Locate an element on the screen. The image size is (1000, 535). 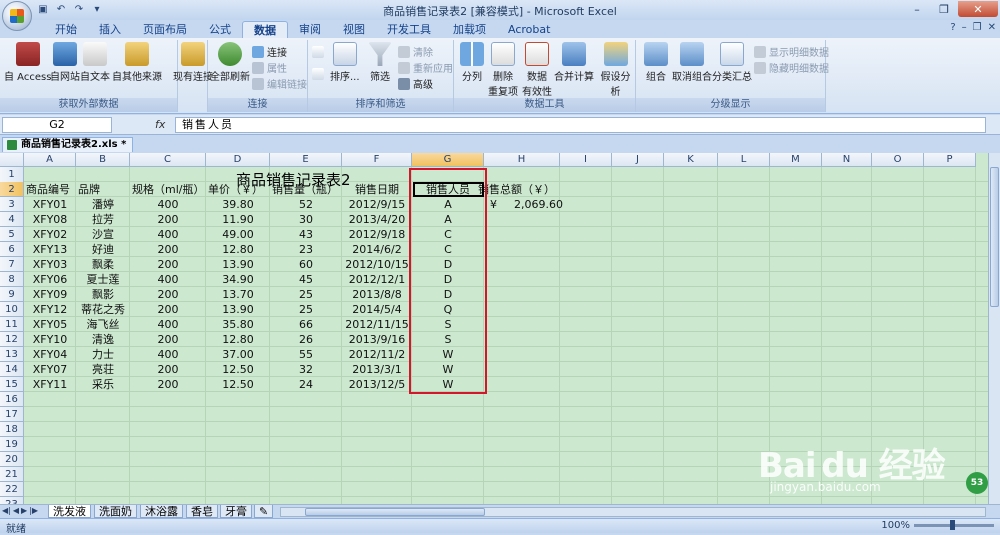
tab-0: 开始 is located at coordinates (66, 29).